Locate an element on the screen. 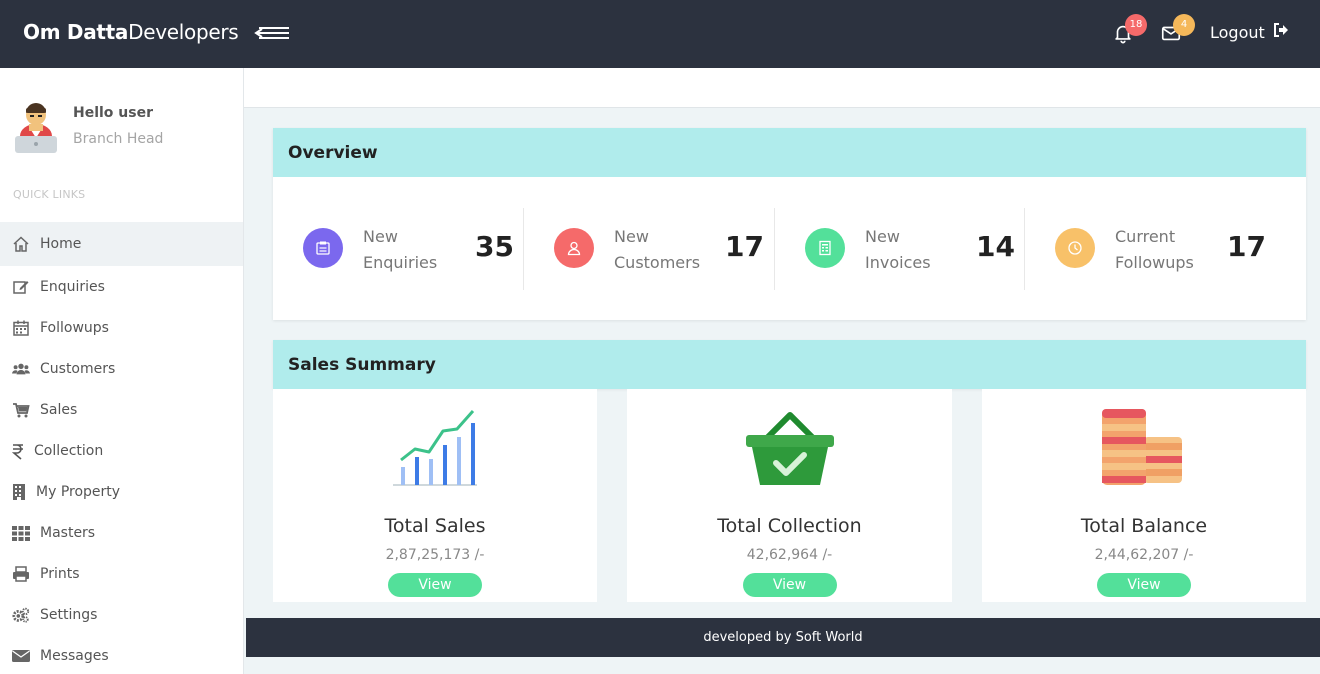  overview-title: Overview is located at coordinates (789, 152).